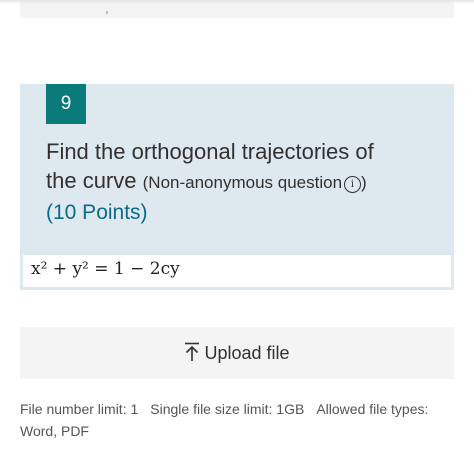 This screenshot has height=450, width=474. Describe the element at coordinates (237, 2) in the screenshot. I see `header-shadow` at that location.